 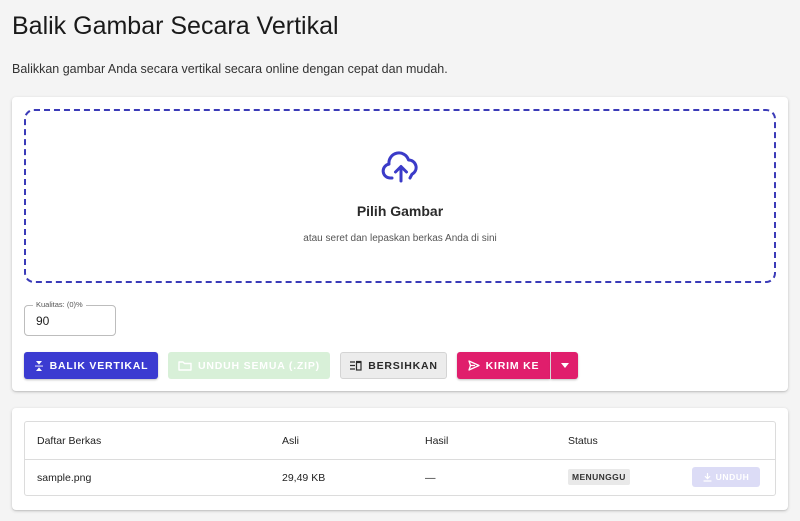 I want to click on flip-vertical-icon, so click(x=38, y=365).